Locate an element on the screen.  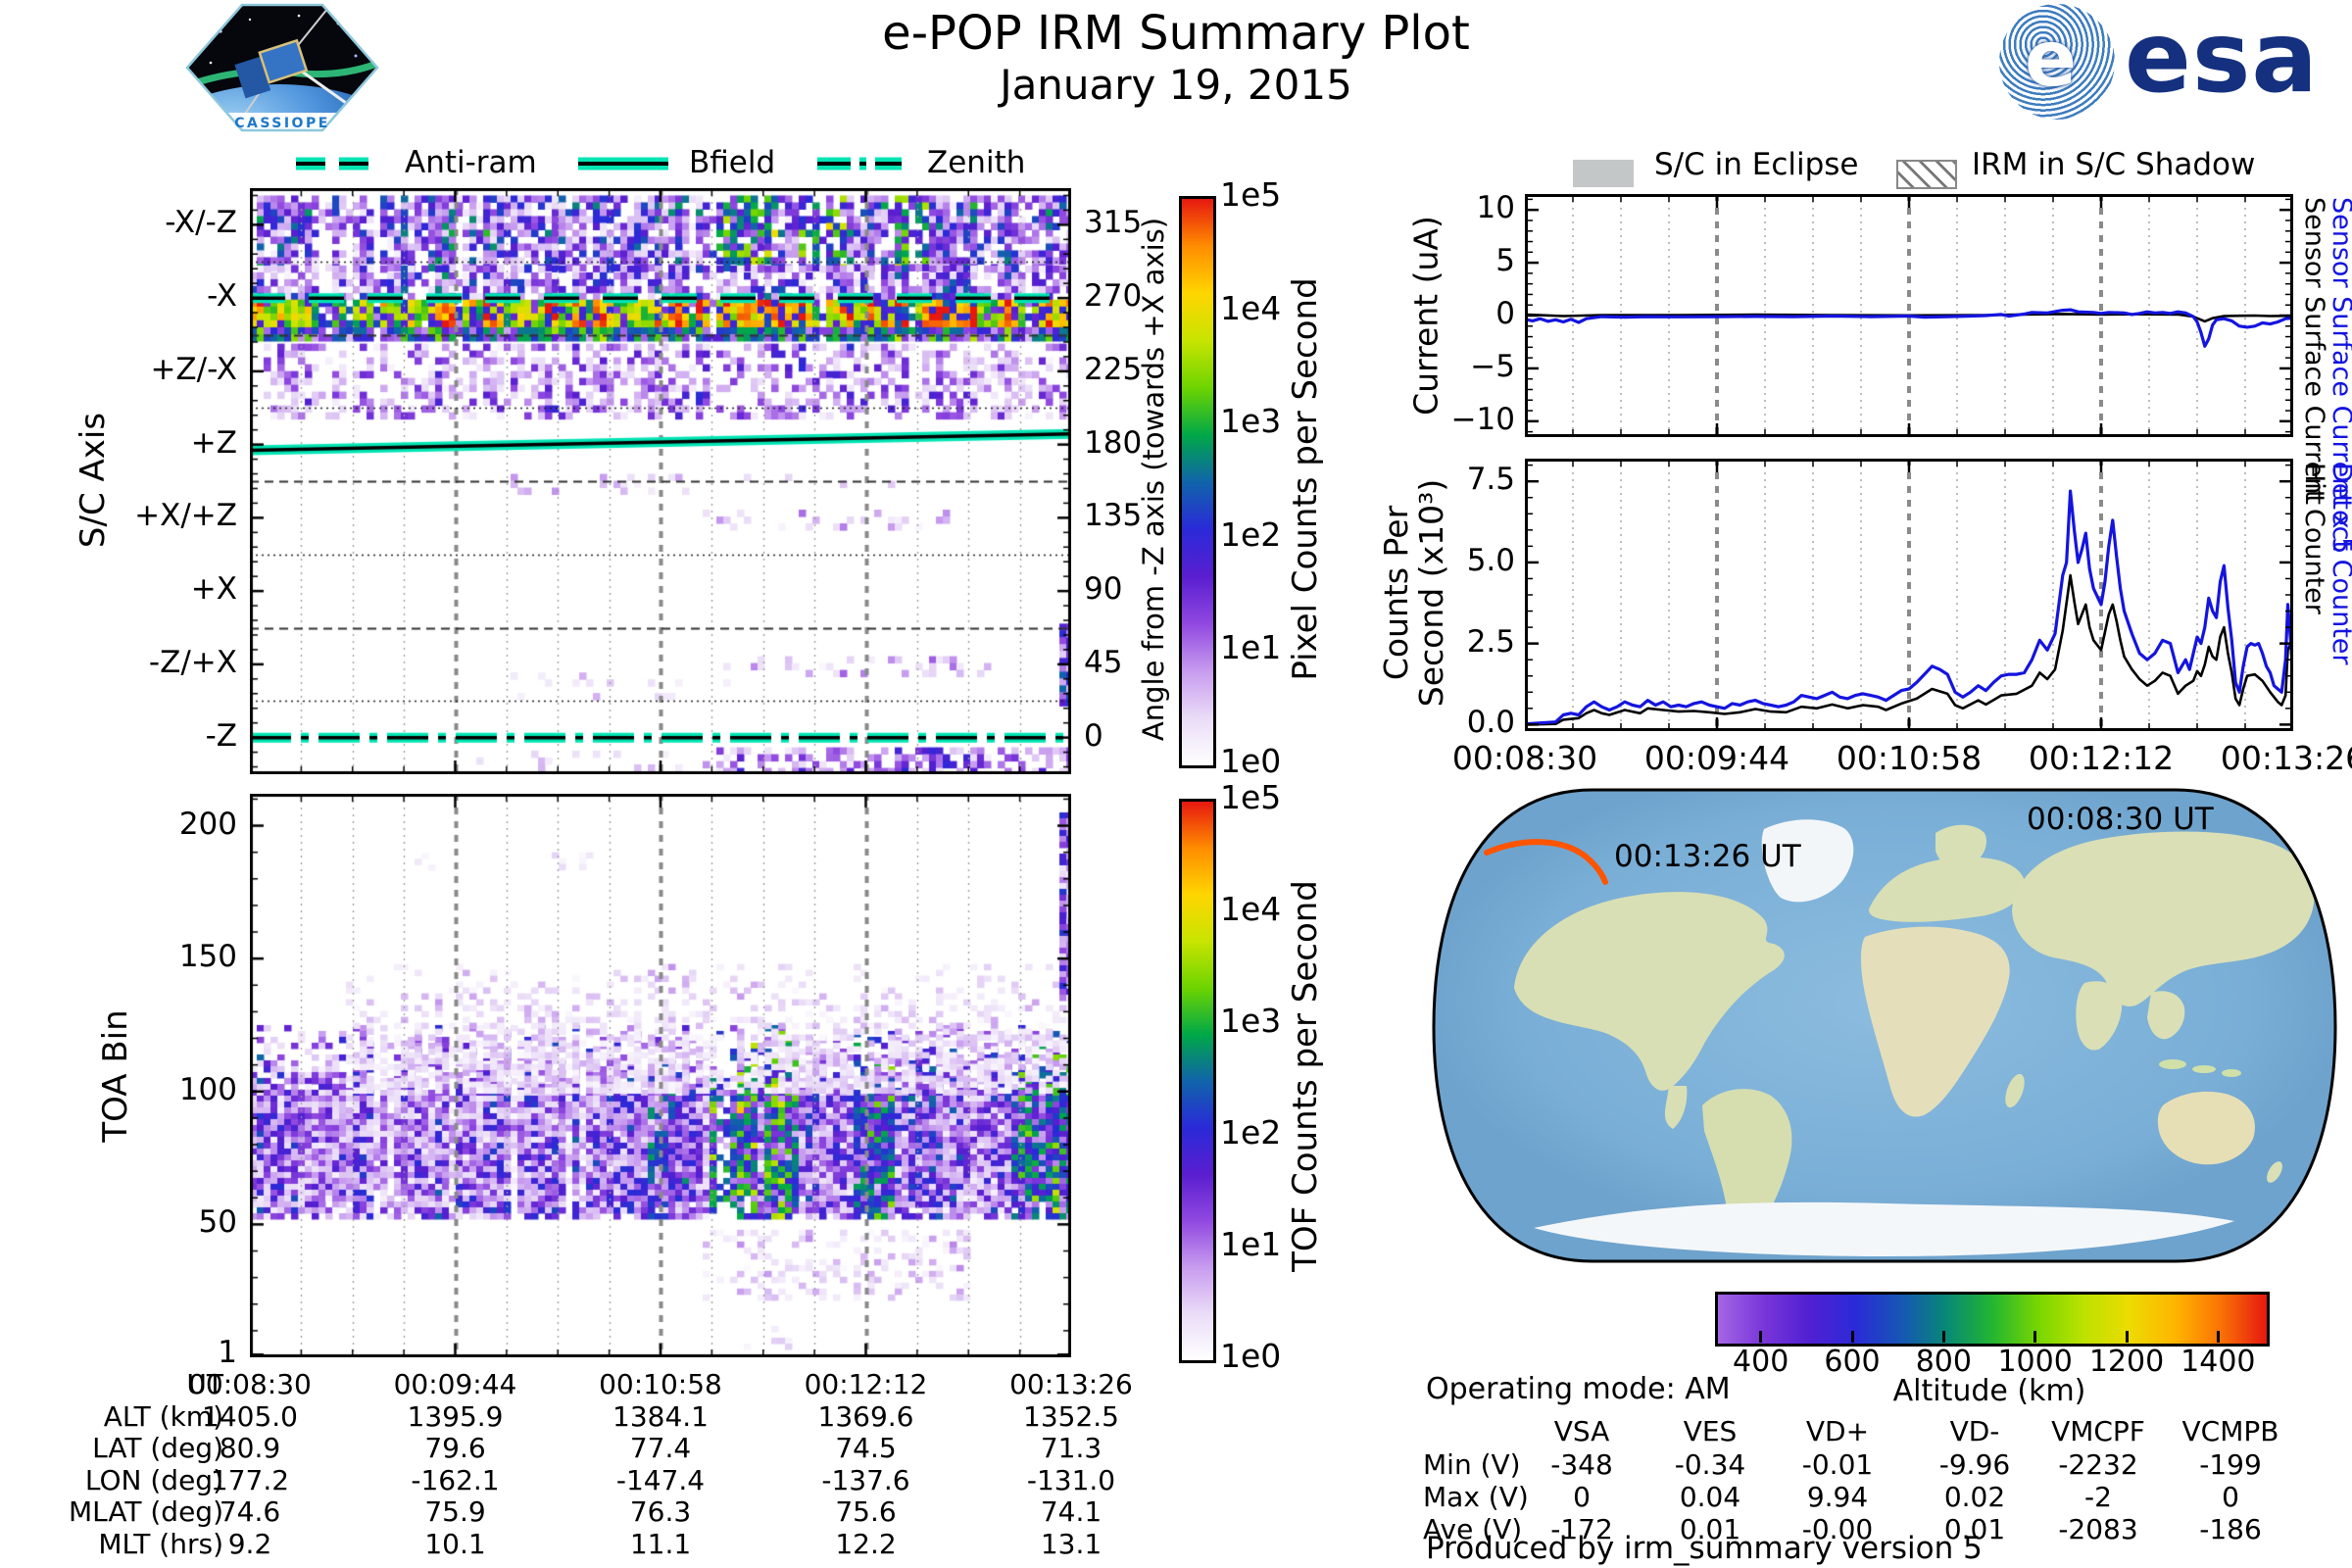
volt-cell-r2c0: -172 is located at coordinates (1581, 1529).